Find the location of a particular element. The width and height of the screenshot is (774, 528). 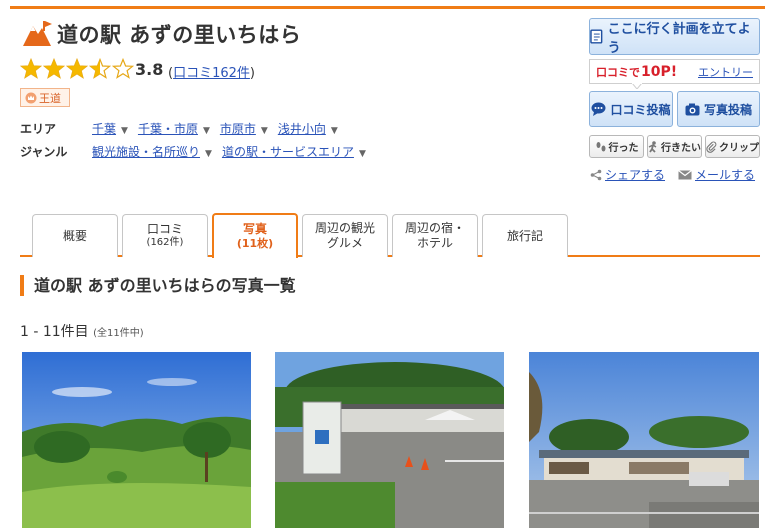

park-photo-image is located at coordinates (136, 440).